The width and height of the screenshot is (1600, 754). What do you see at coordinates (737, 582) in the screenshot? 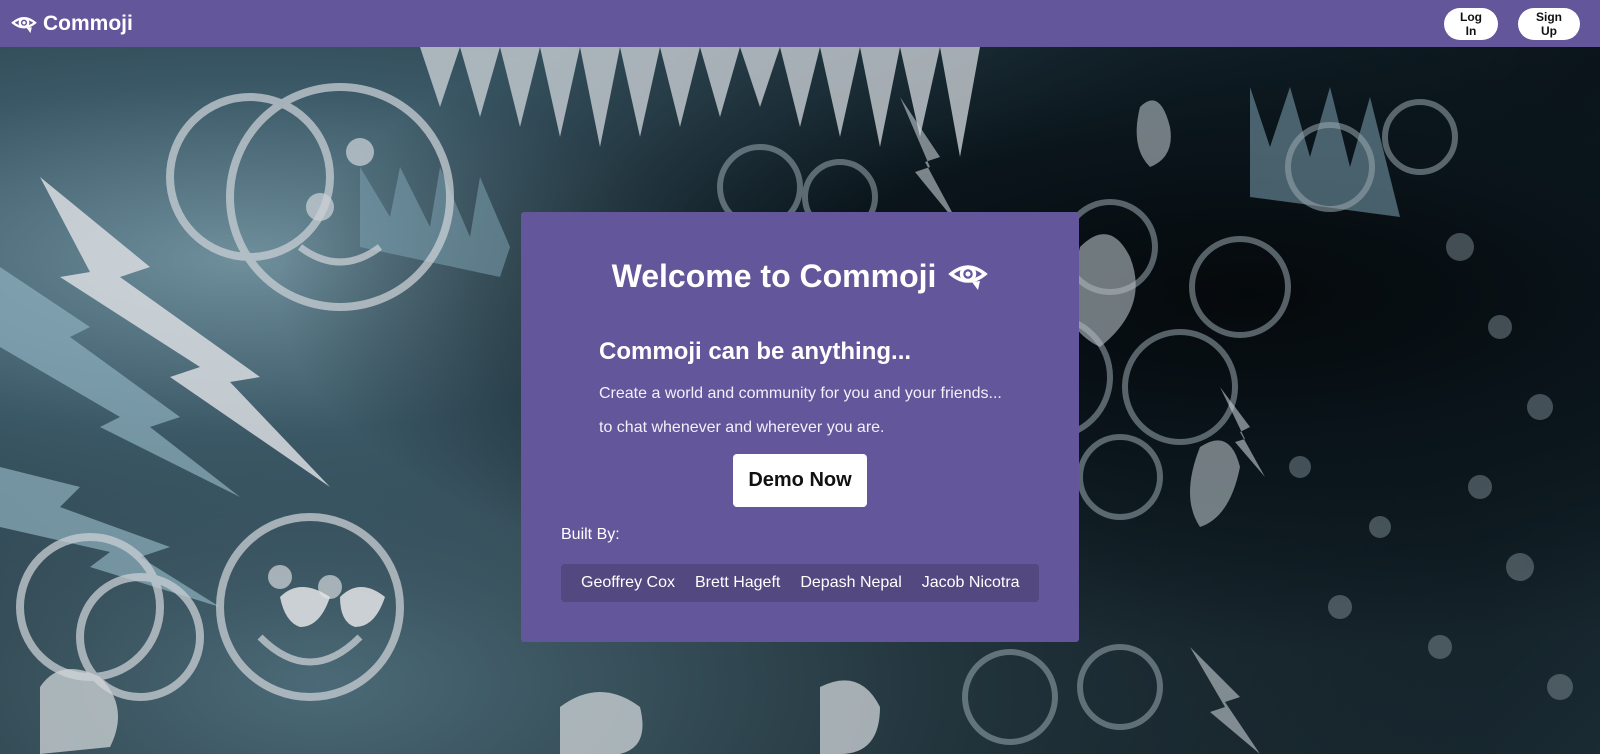
I see `author-name: Brett Hageft` at bounding box center [737, 582].